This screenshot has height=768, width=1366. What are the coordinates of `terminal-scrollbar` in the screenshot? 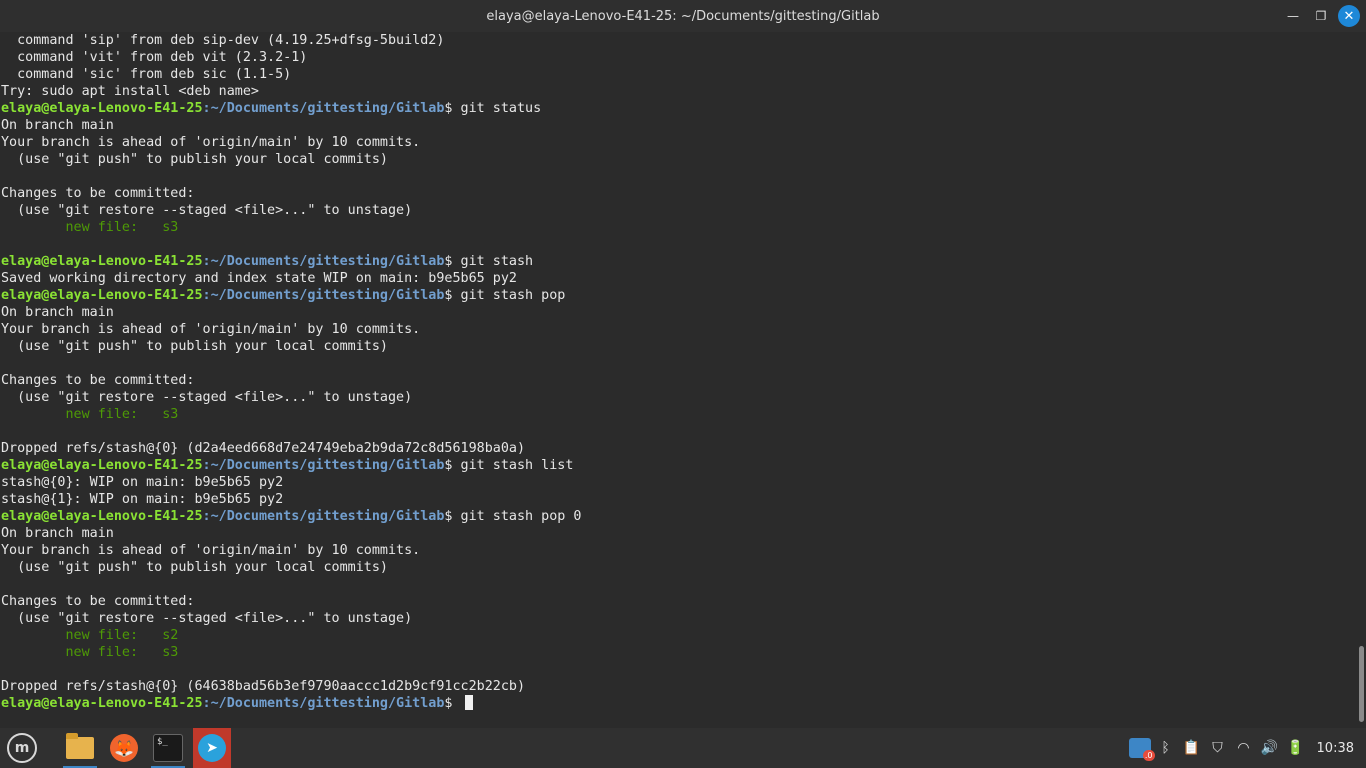 It's located at (1361, 684).